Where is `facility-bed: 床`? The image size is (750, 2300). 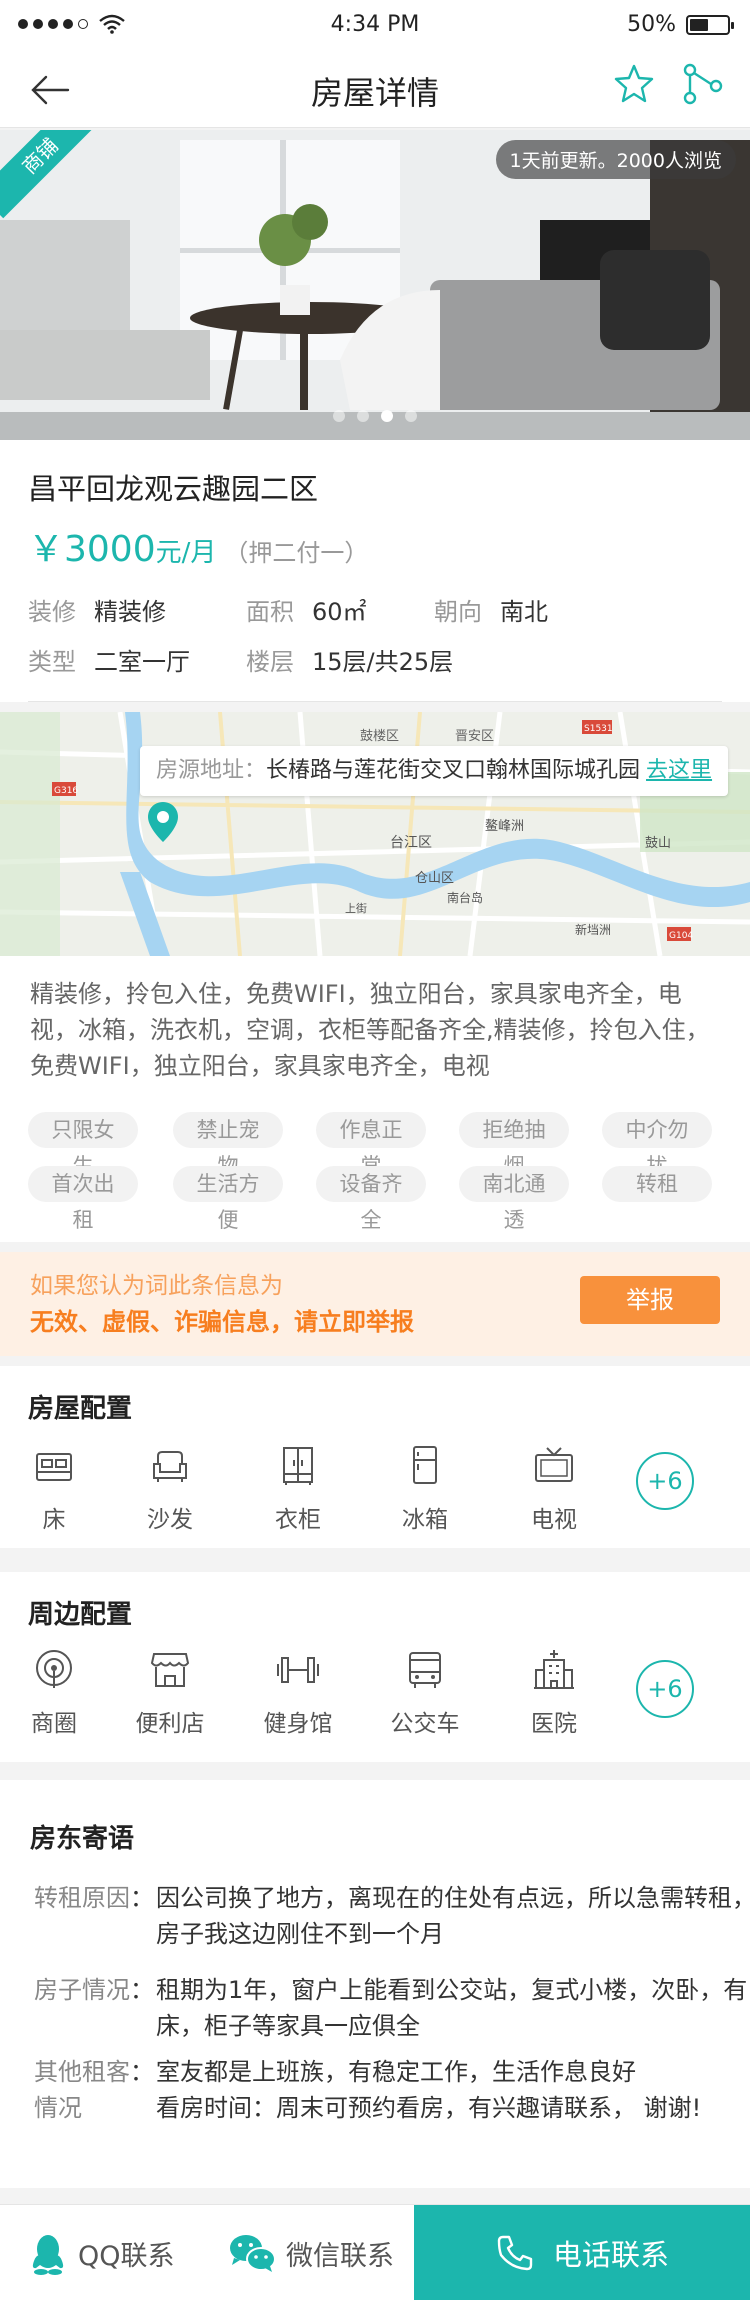 facility-bed: 床 is located at coordinates (54, 1489).